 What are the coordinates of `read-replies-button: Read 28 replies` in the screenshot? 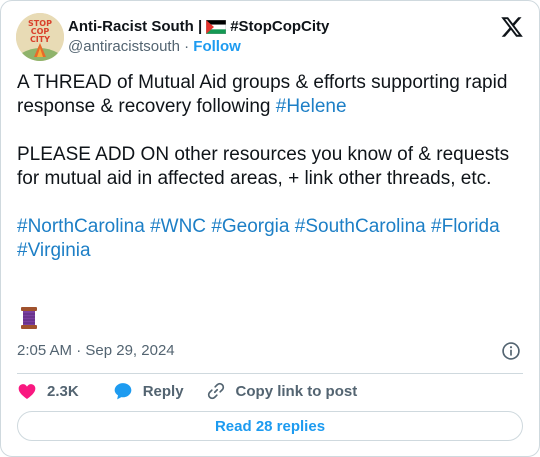 It's located at (270, 426).